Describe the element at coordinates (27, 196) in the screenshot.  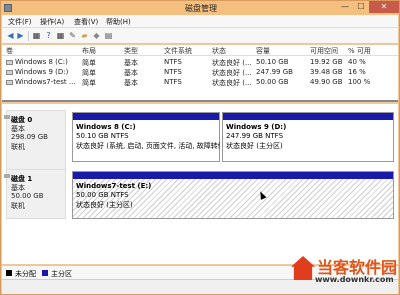
I see `disk-size: 50.00 GB` at that location.